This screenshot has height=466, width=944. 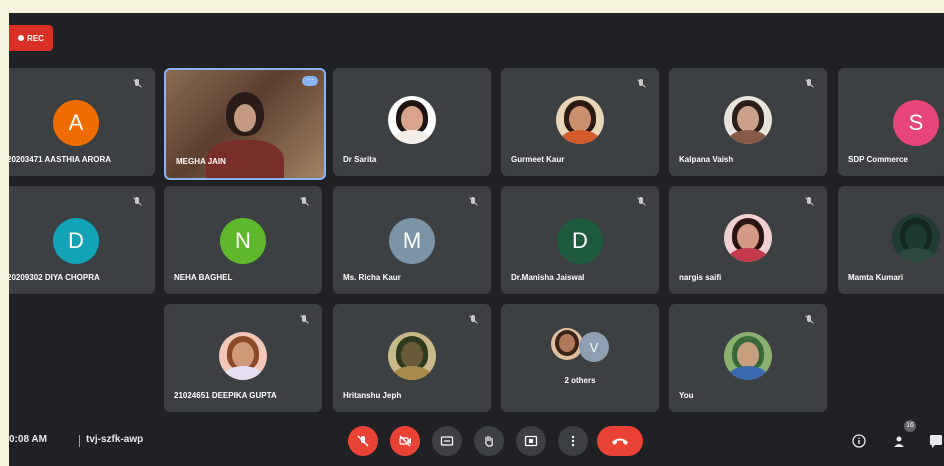 What do you see at coordinates (538, 159) in the screenshot?
I see `participant-name: Gurmeet Kaur` at bounding box center [538, 159].